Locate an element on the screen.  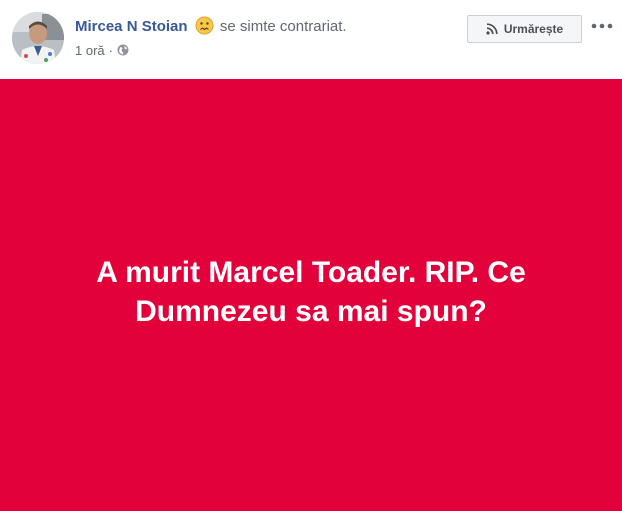
globe-icon is located at coordinates (123, 50).